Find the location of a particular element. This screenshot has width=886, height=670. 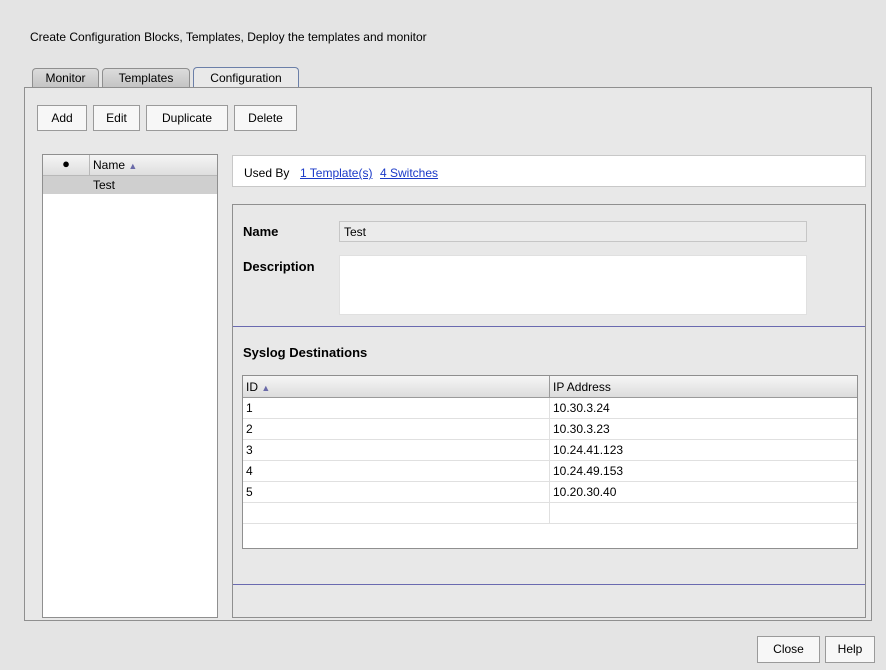

description-field is located at coordinates (573, 285).